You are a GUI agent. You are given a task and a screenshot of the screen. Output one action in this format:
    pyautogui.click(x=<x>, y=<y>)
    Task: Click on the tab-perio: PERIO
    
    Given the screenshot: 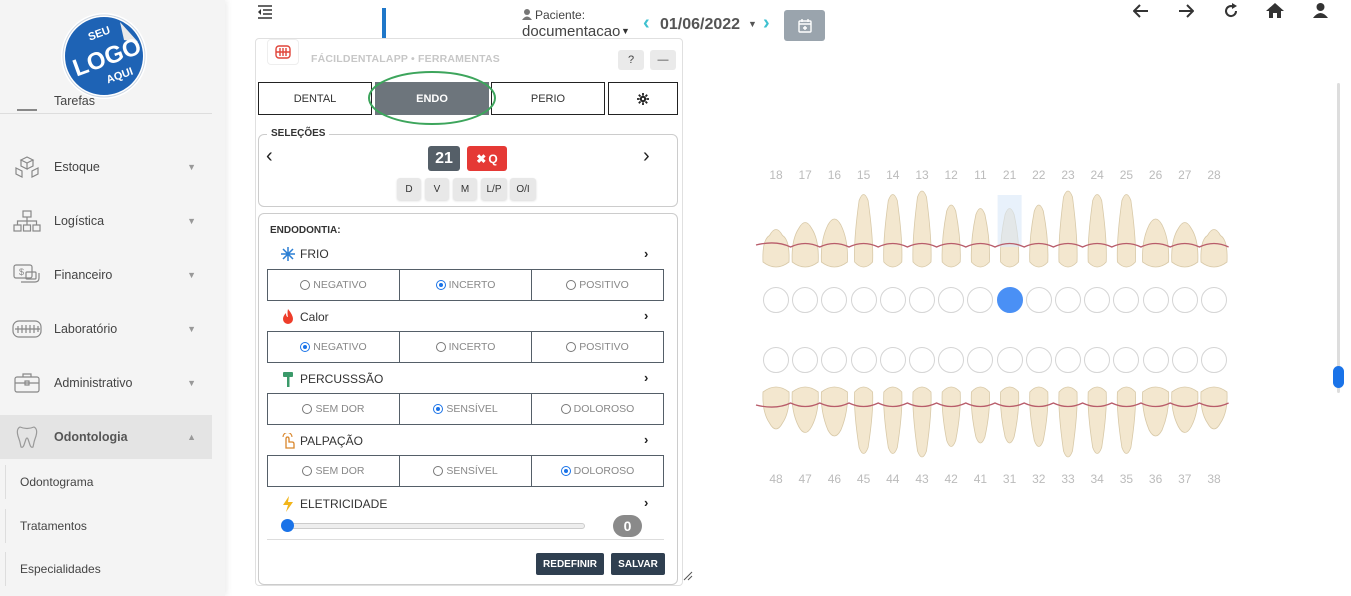 What is the action you would take?
    pyautogui.click(x=548, y=98)
    